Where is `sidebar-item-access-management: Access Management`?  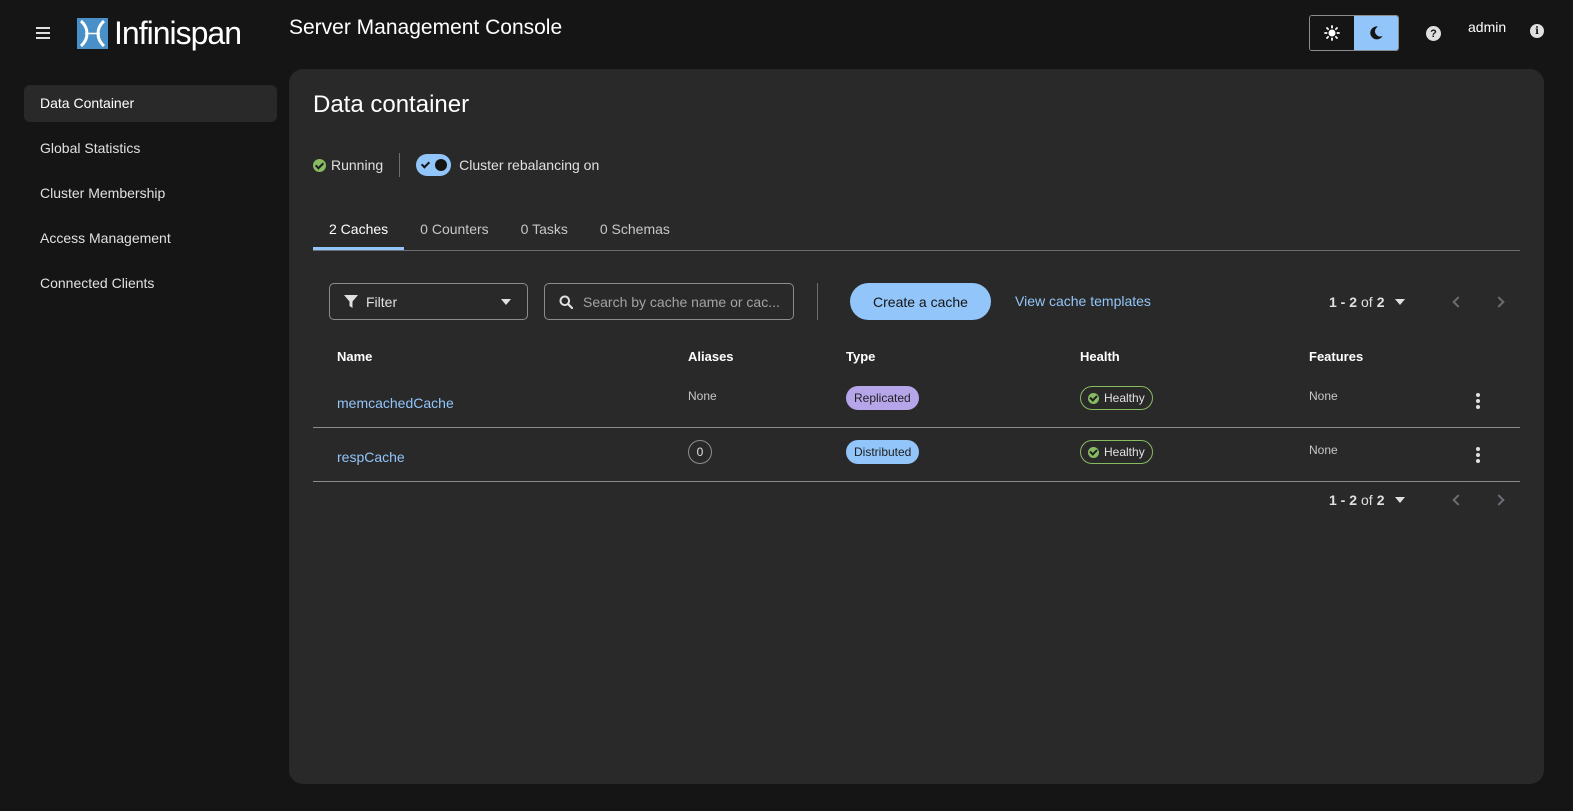
sidebar-item-access-management: Access Management is located at coordinates (150, 238).